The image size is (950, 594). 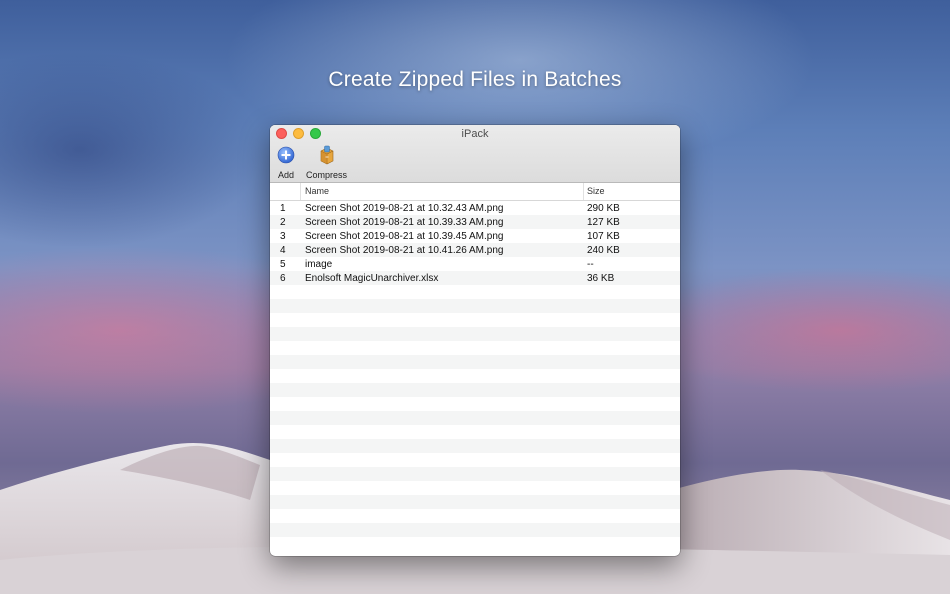 What do you see at coordinates (475, 278) in the screenshot?
I see `table-row: 6 Enolsoft MagicUnarchiver.xlsx 36 KB` at bounding box center [475, 278].